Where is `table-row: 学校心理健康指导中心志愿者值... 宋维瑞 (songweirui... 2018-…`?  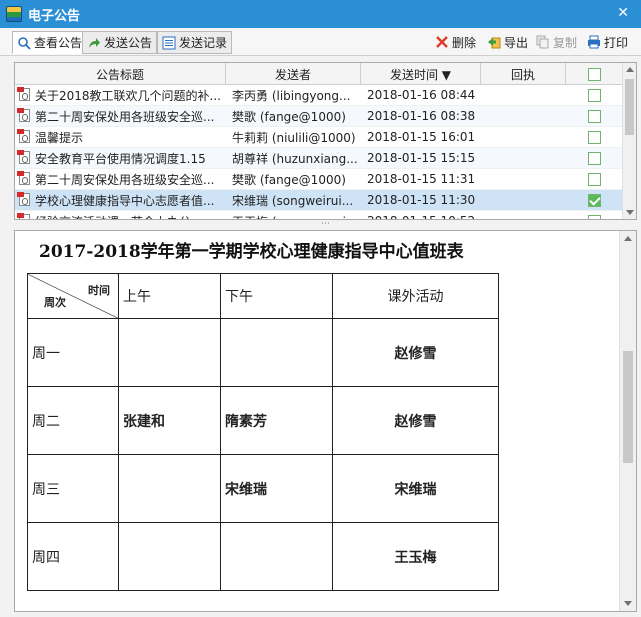 table-row: 学校心理健康指导中心志愿者值... 宋维瑞 (songweirui... 2018-… is located at coordinates (319, 200).